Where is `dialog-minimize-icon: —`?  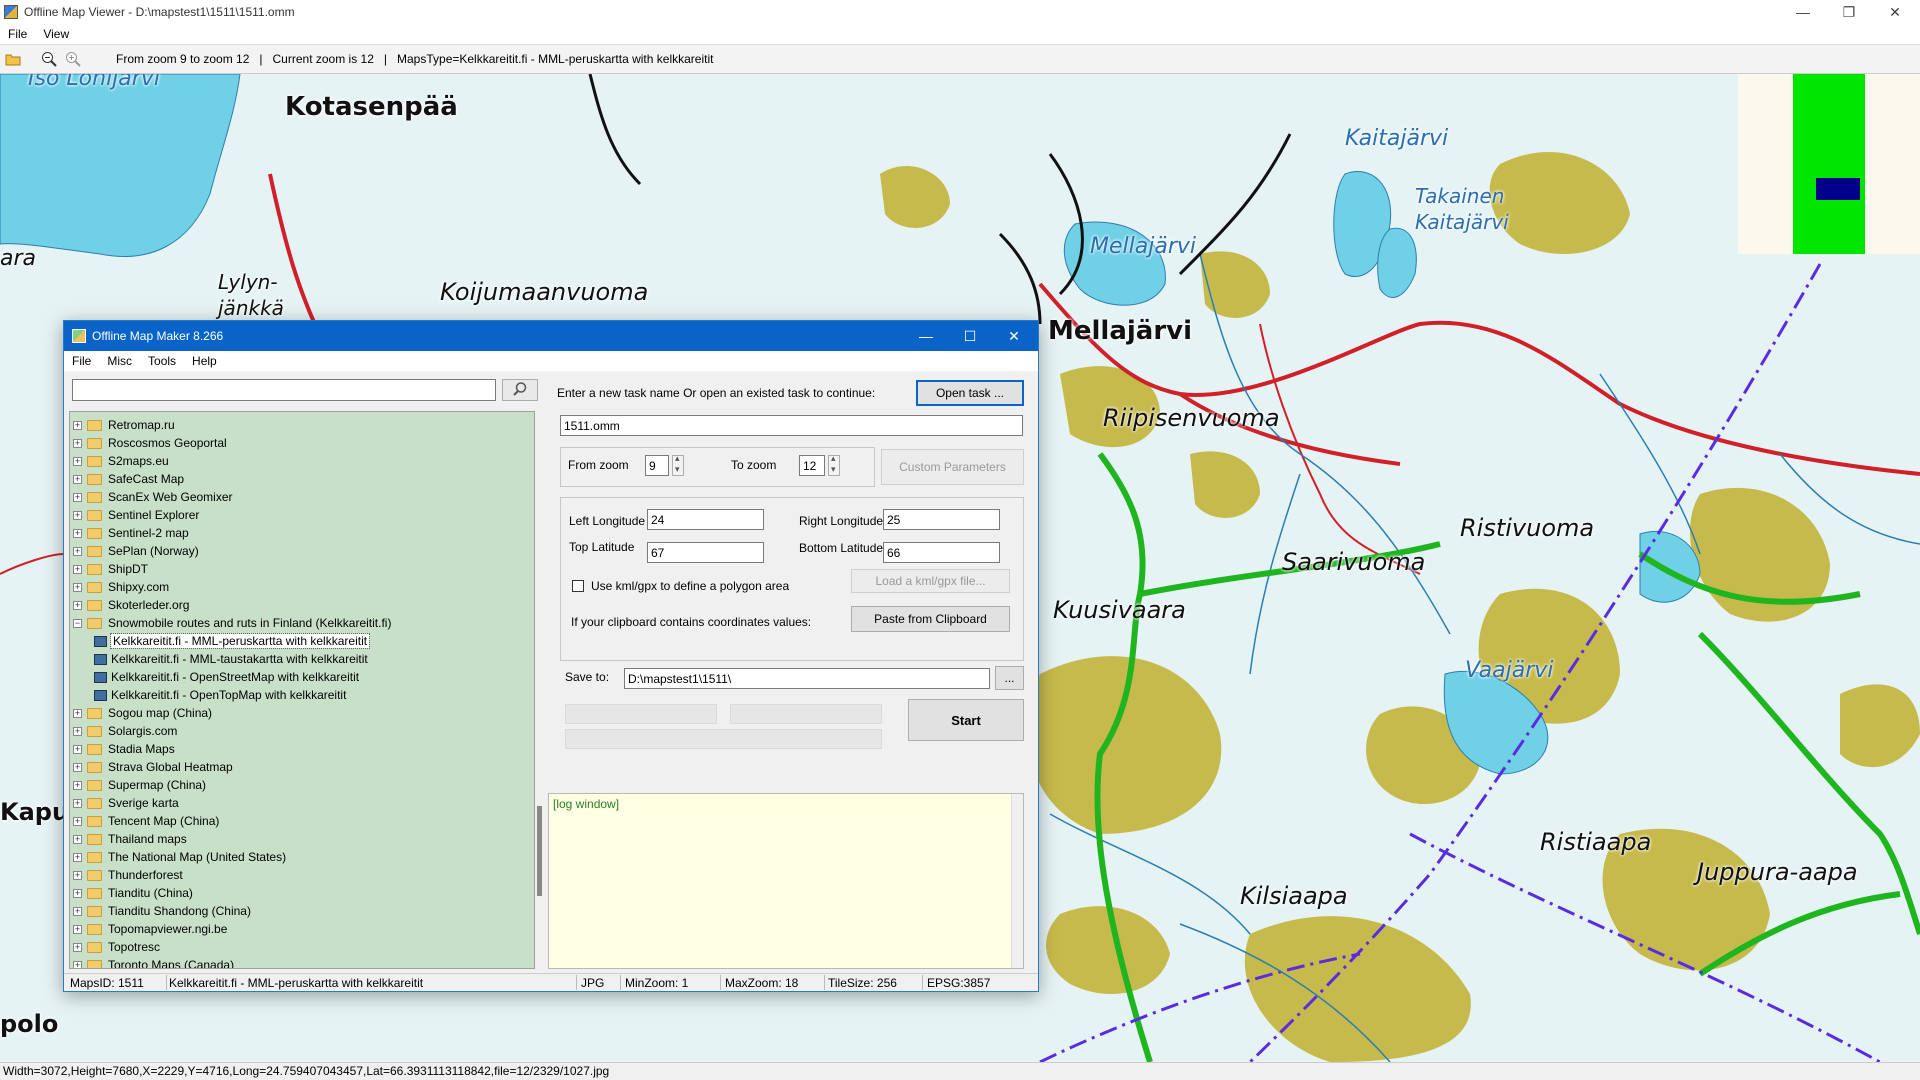
dialog-minimize-icon: — is located at coordinates (926, 336).